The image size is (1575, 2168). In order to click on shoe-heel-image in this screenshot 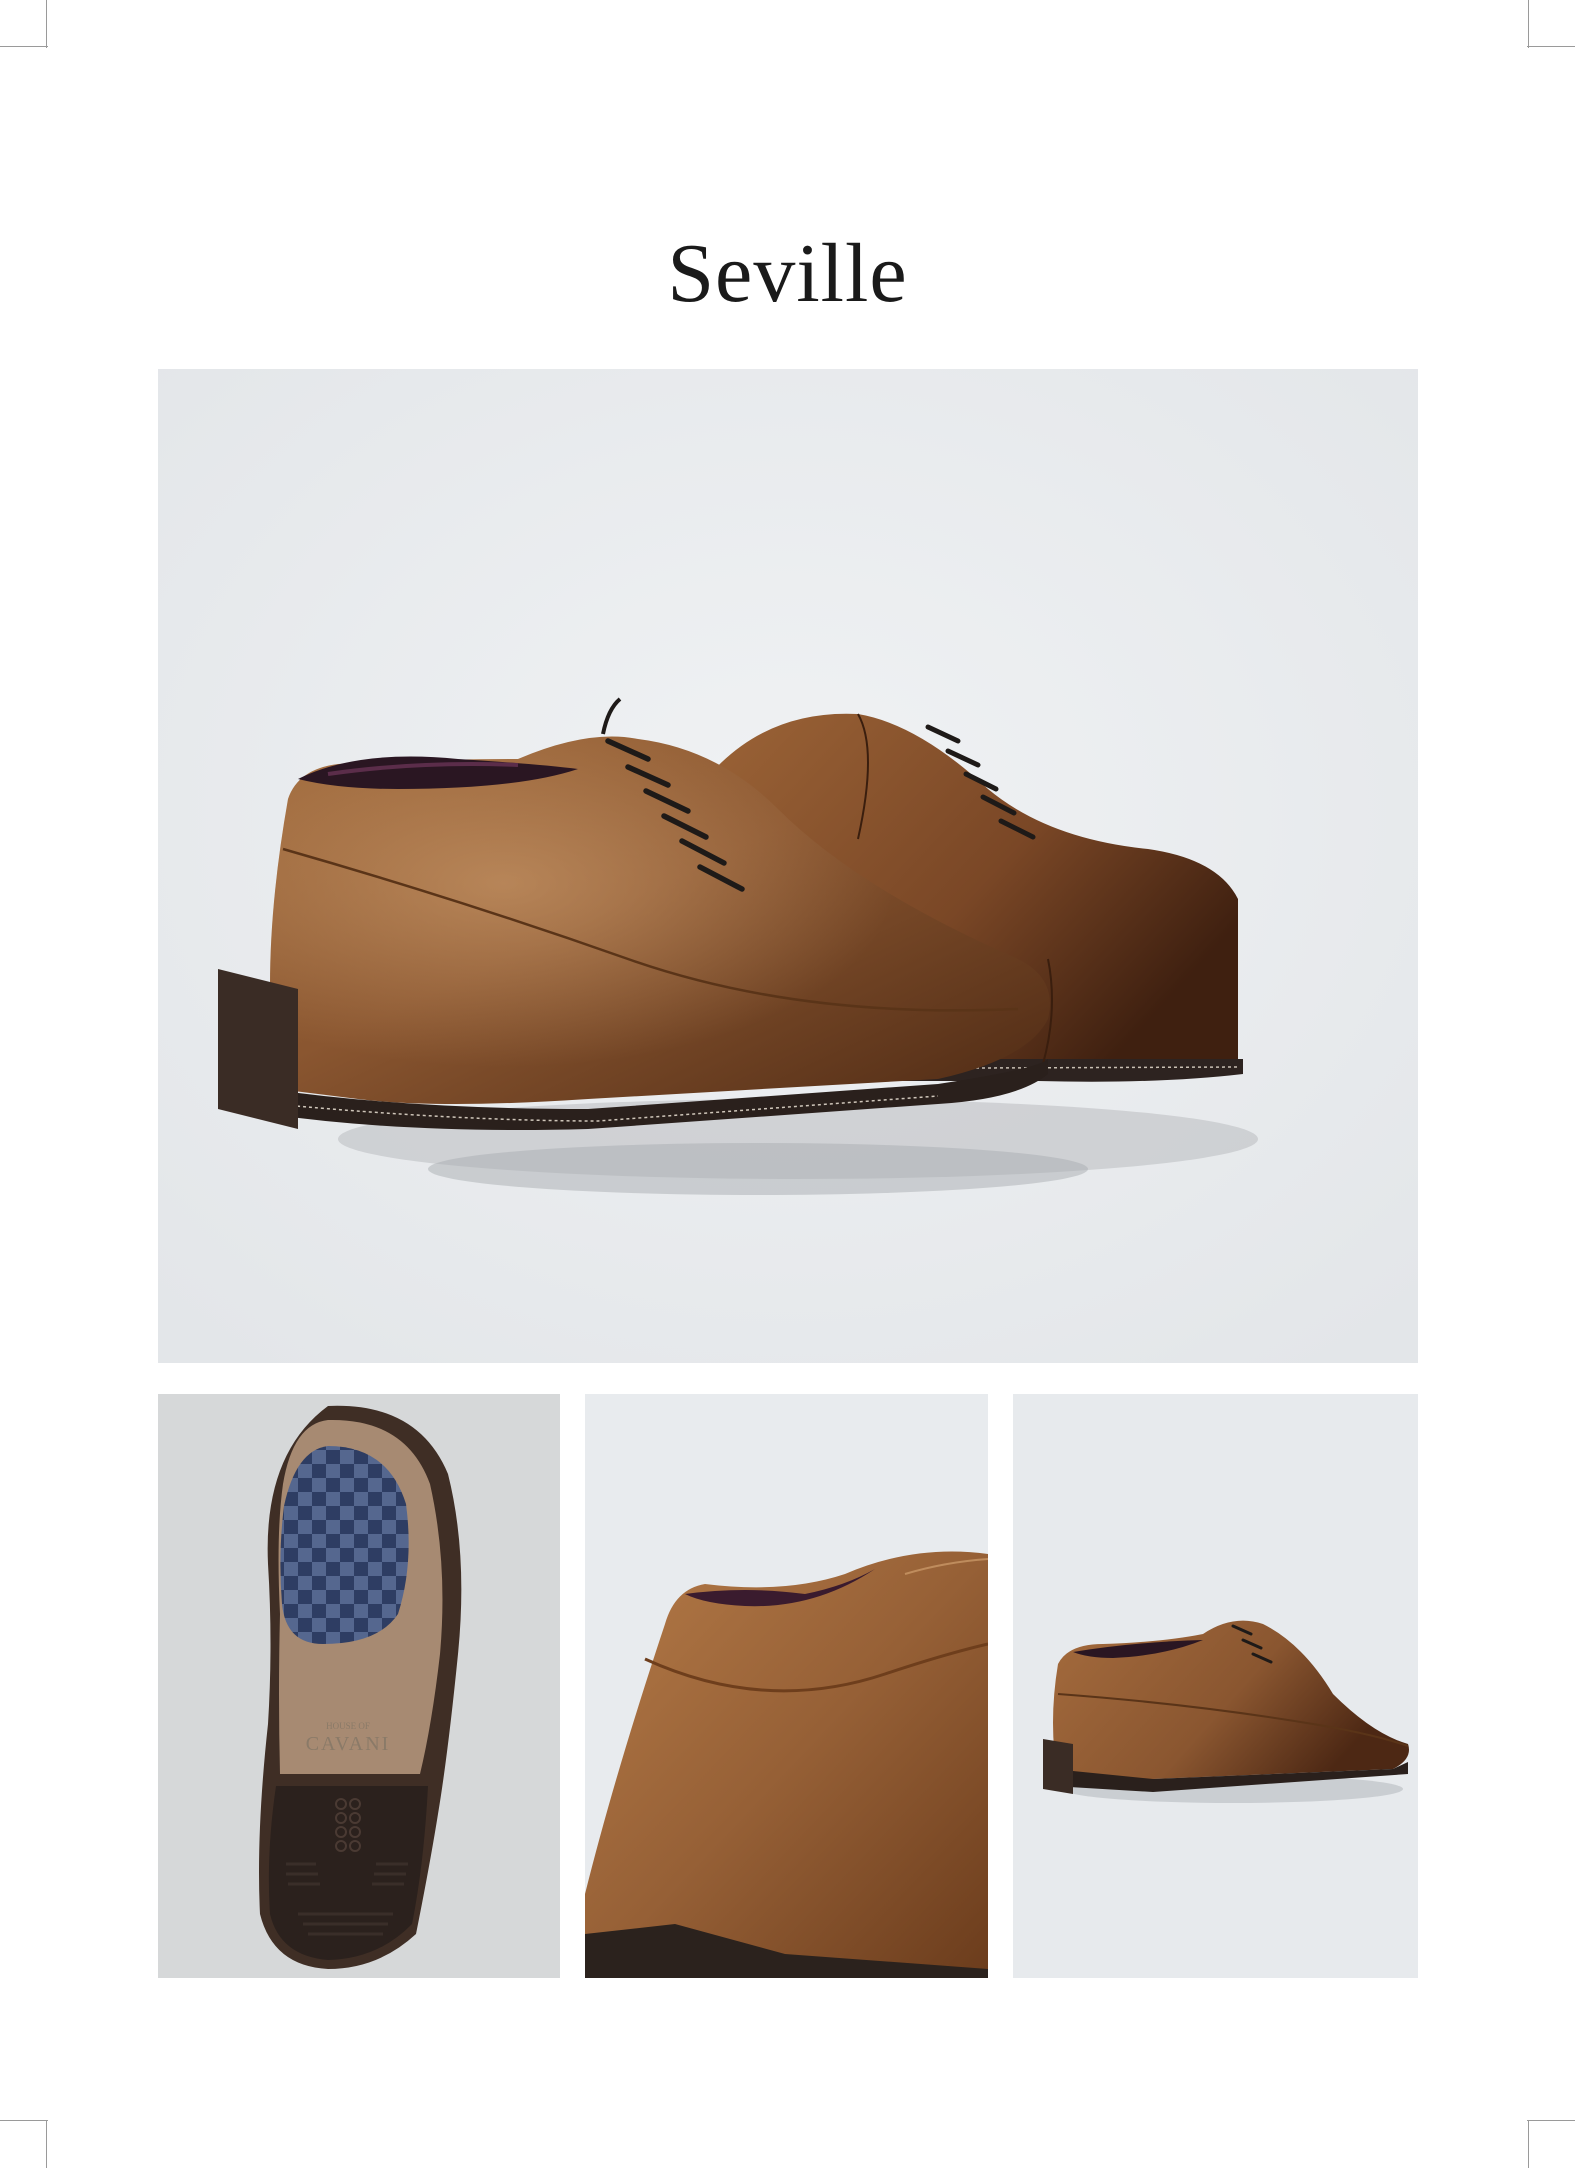, I will do `click(786, 1686)`.